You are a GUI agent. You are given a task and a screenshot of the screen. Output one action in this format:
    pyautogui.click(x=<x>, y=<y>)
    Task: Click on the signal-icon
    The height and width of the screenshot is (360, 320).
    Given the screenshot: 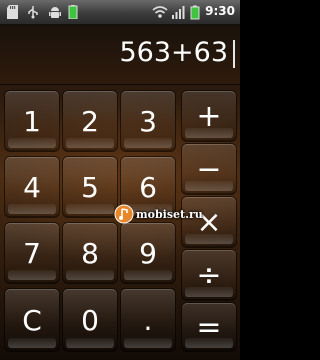 What is the action you would take?
    pyautogui.click(x=178, y=12)
    